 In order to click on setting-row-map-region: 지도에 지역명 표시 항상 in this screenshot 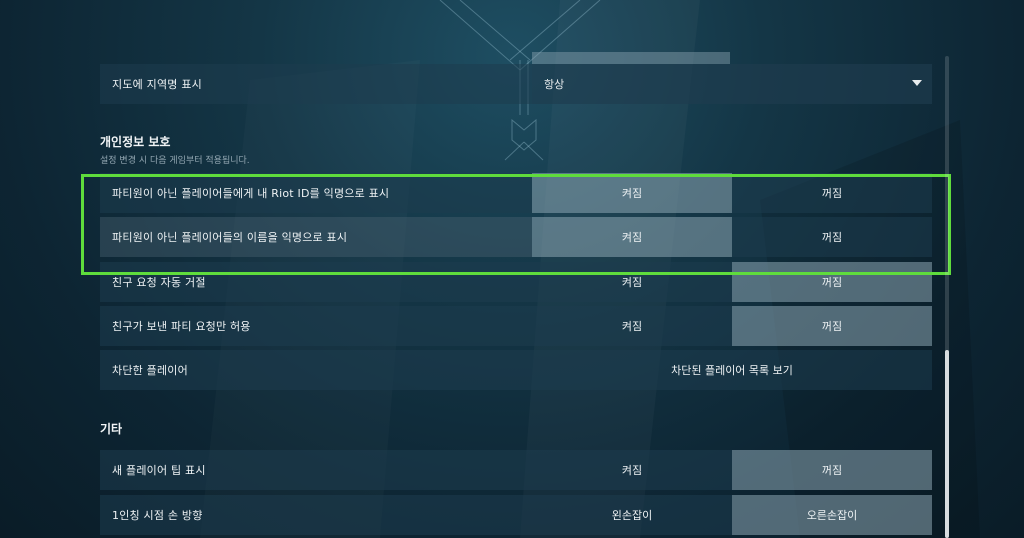, I will do `click(516, 84)`.